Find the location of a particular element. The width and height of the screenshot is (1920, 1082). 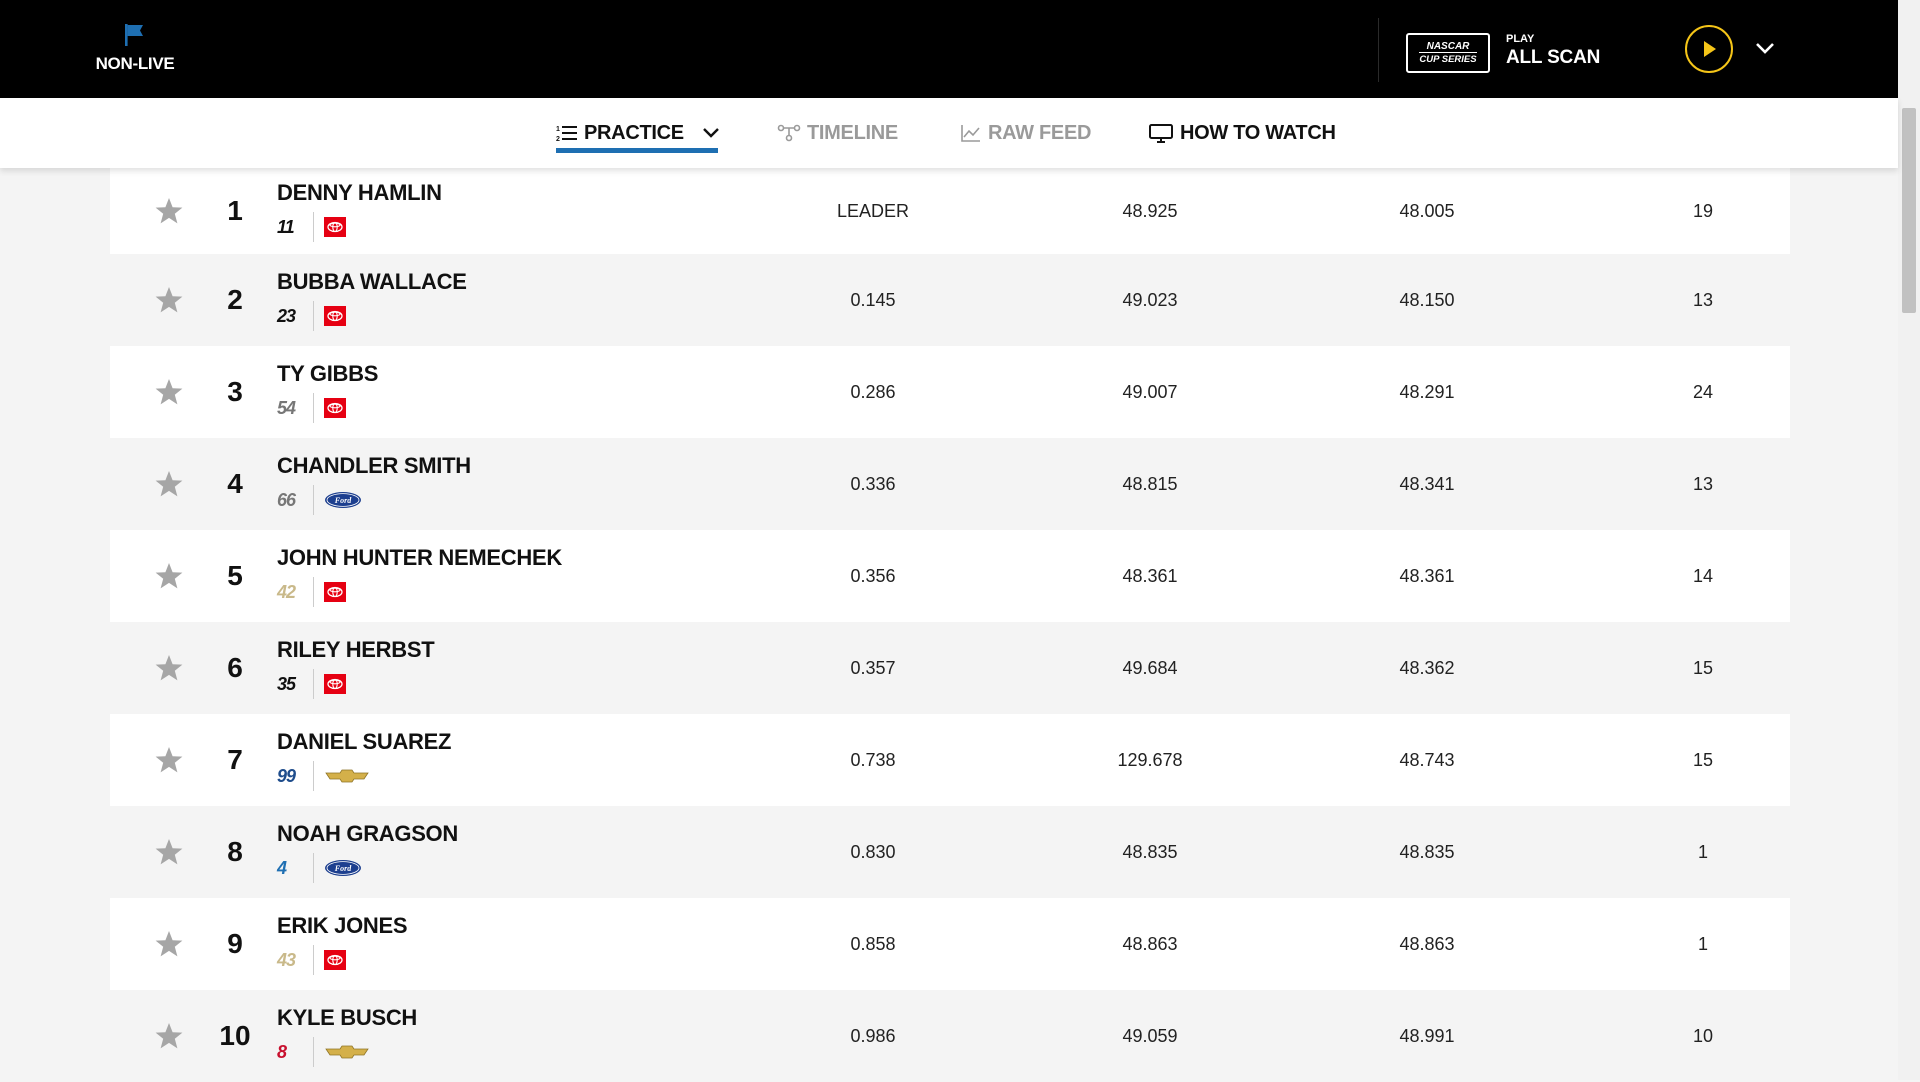

position: 7 is located at coordinates (235, 759).